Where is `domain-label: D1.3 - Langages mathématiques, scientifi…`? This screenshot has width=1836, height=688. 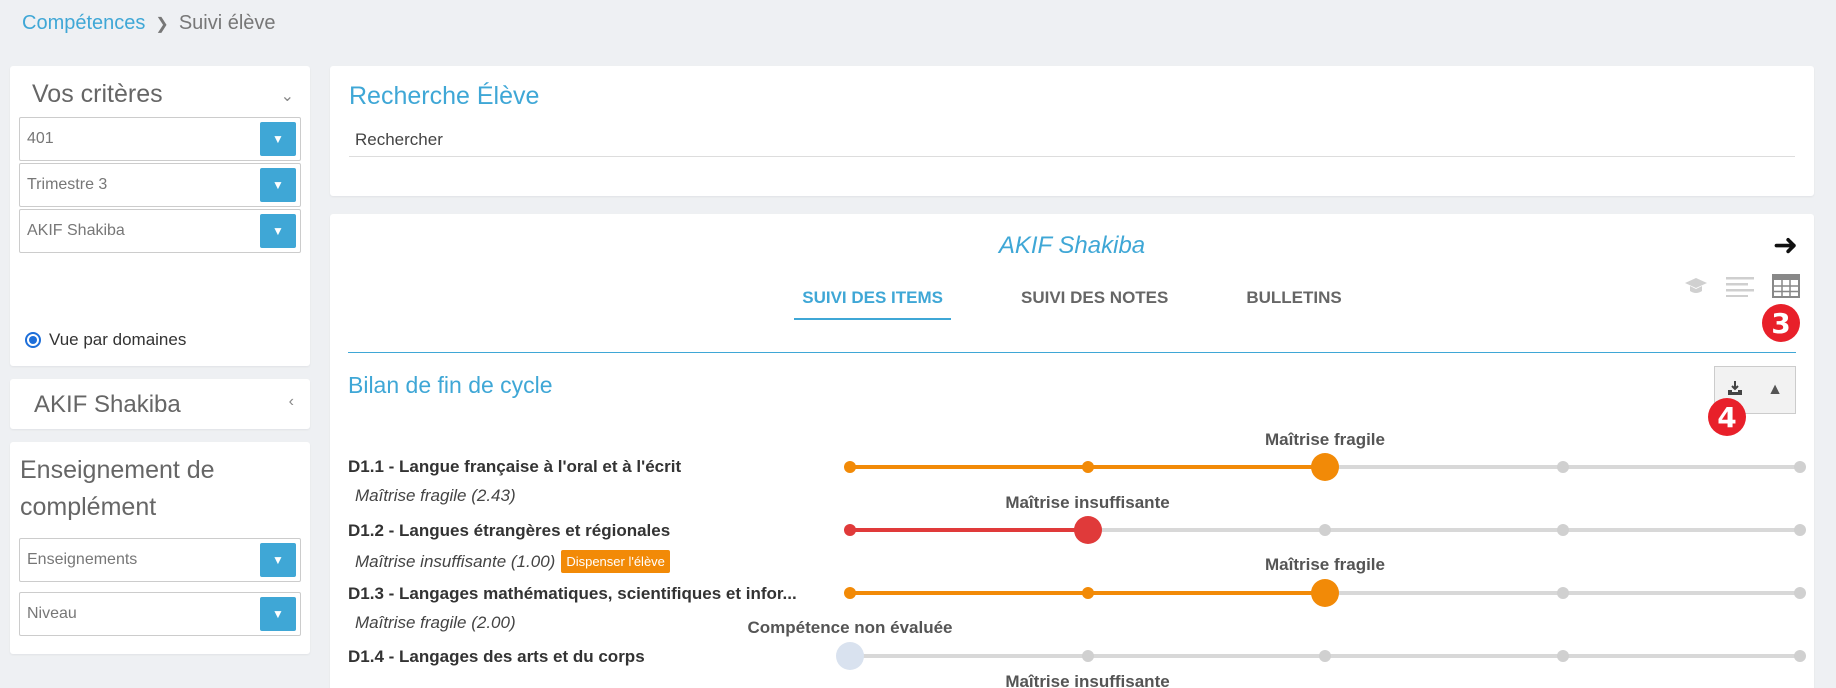 domain-label: D1.3 - Langages mathématiques, scientifi… is located at coordinates (572, 593).